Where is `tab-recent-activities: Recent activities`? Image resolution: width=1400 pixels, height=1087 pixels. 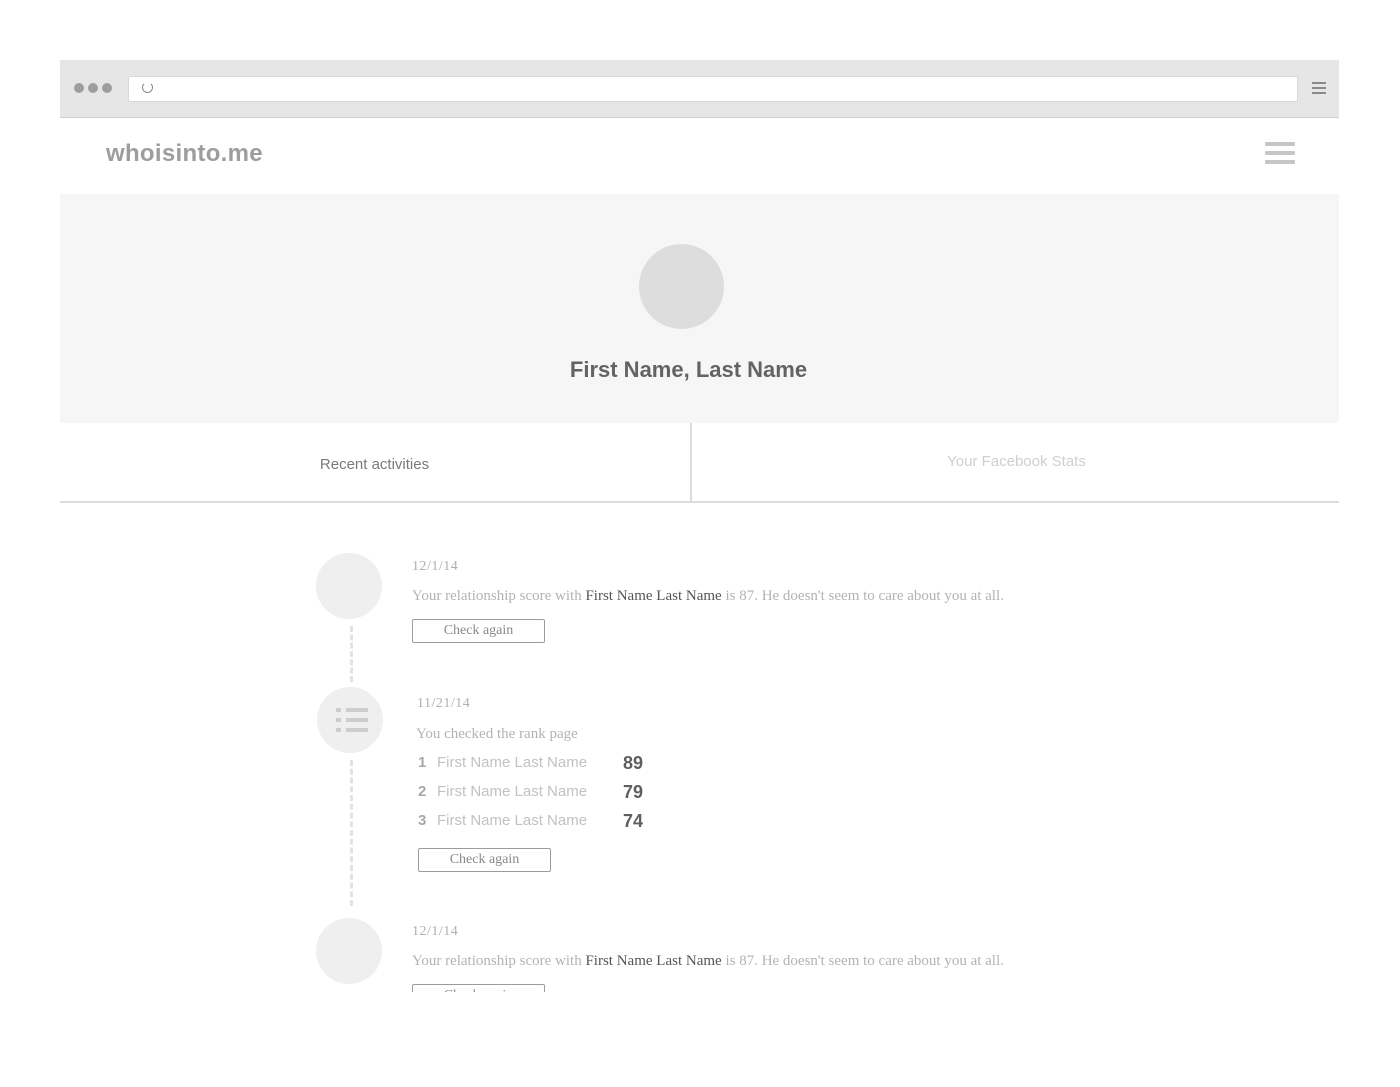 tab-recent-activities: Recent activities is located at coordinates (374, 462).